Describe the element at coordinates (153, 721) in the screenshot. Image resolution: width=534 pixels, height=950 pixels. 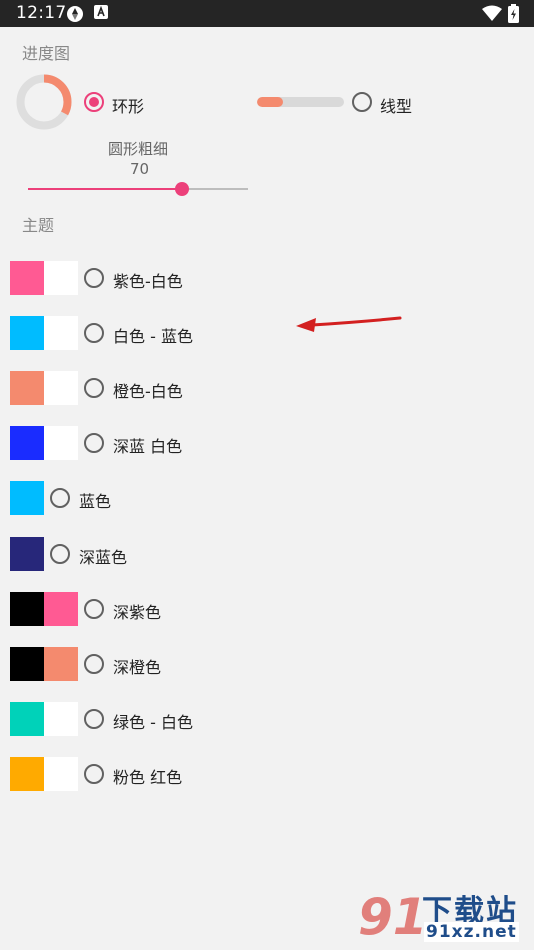
I see `theme-label: 绿色 - 白色` at that location.